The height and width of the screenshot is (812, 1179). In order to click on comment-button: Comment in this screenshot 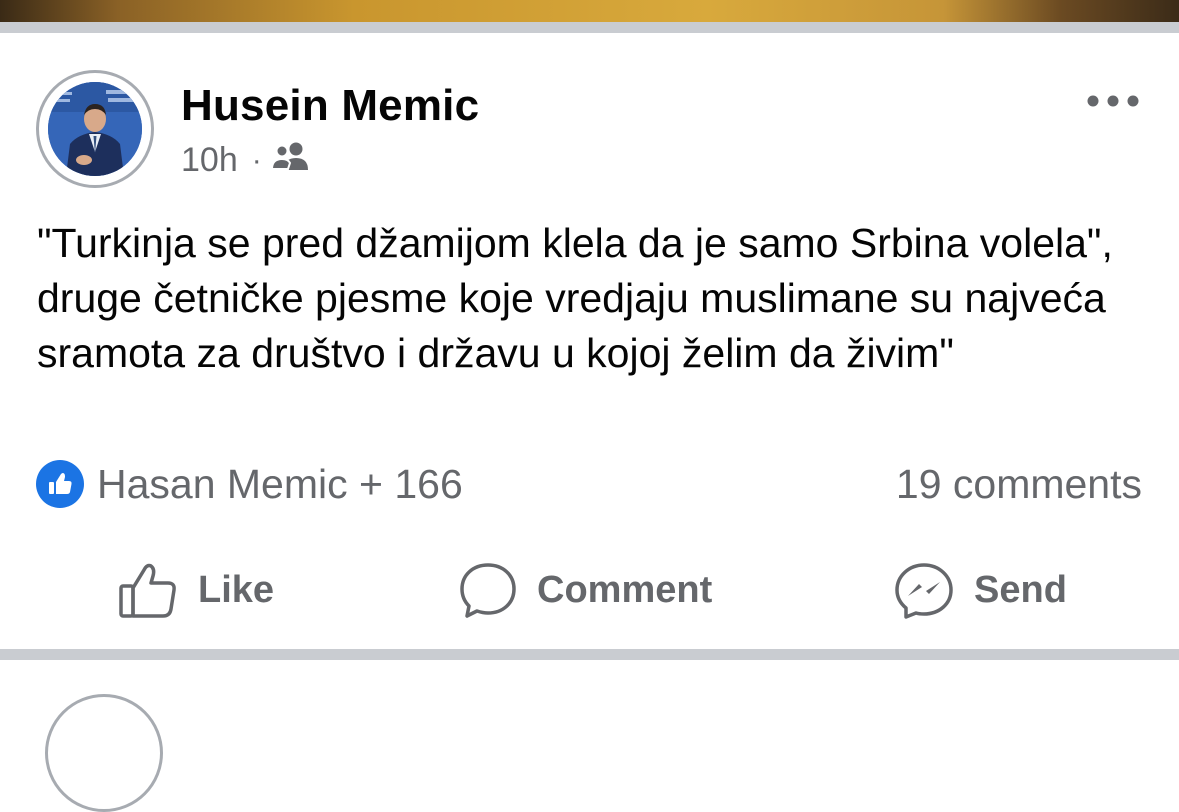, I will do `click(585, 590)`.